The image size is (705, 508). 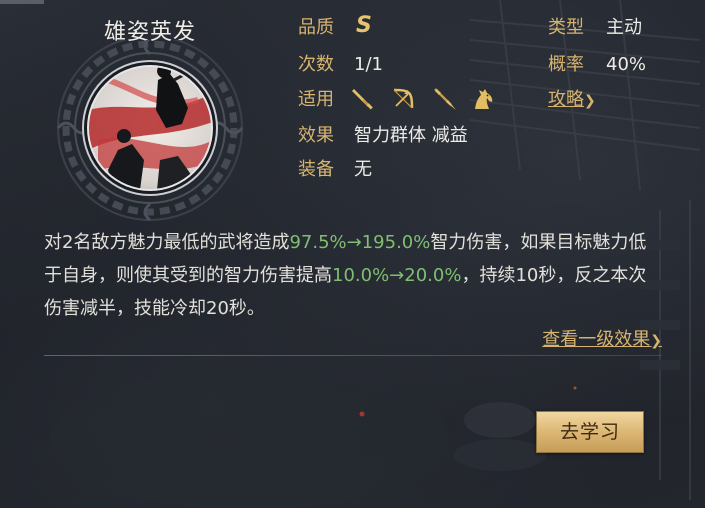 I want to click on uses-label: 次数, so click(x=316, y=64).